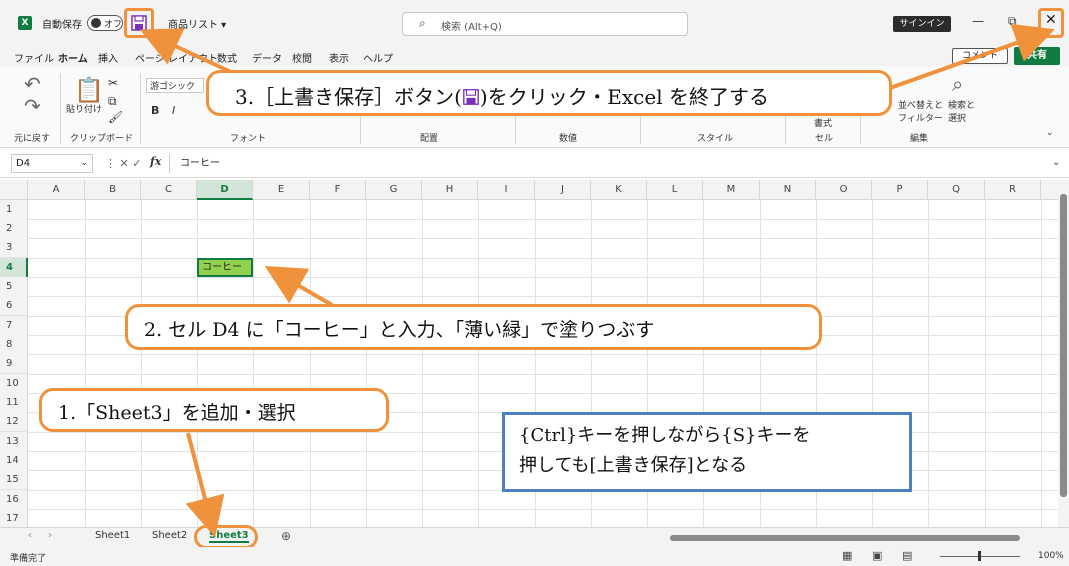 This screenshot has width=1069, height=566. Describe the element at coordinates (108, 57) in the screenshot. I see `tab-insert: 挿入` at that location.